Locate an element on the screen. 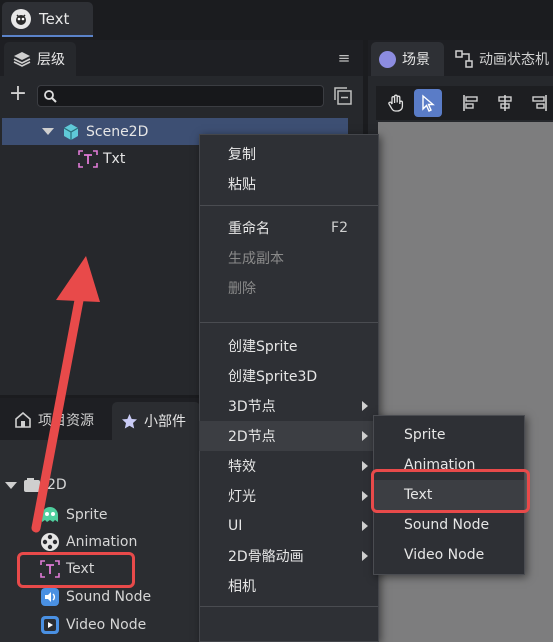 This screenshot has width=553, height=642. annotation-box-text-widget is located at coordinates (76, 570).